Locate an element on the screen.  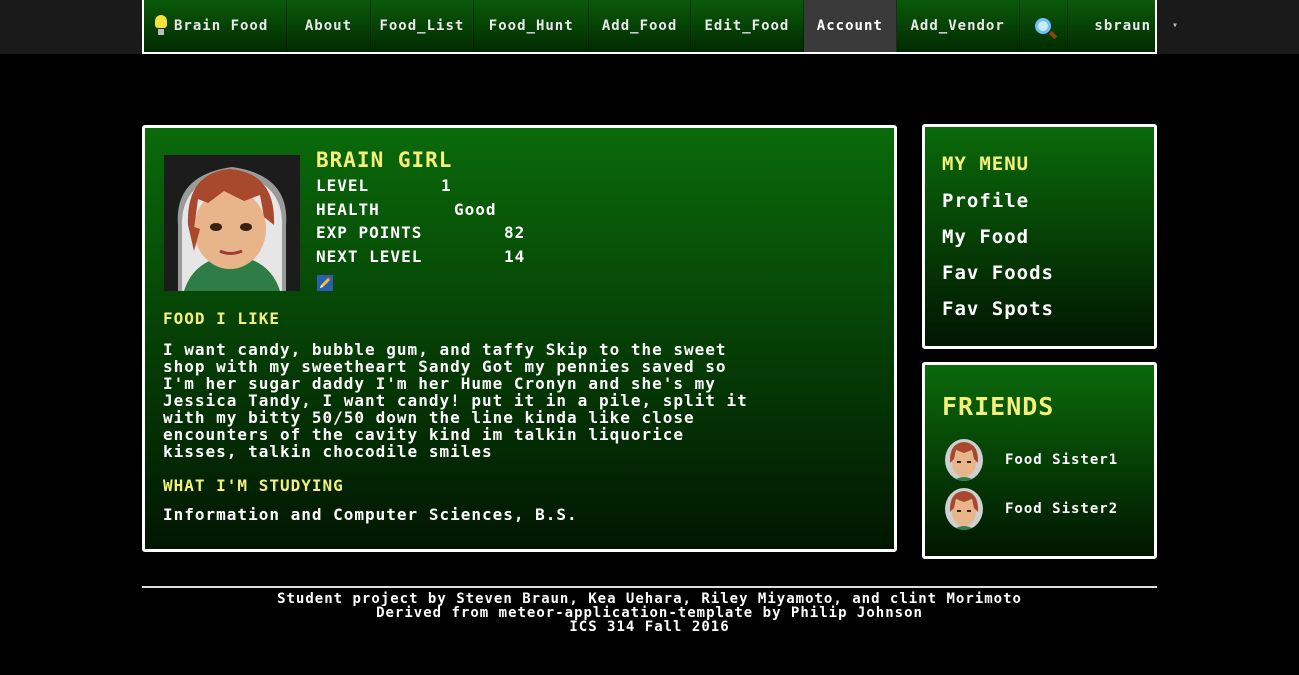
stat-value: 14 is located at coordinates (515, 256).